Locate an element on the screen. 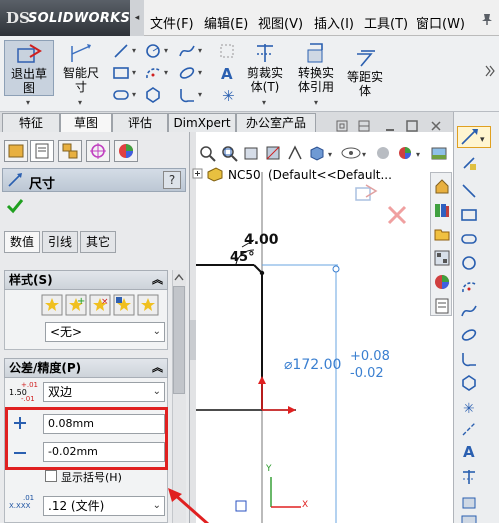 The image size is (499, 523). varc-icon is located at coordinates (469, 287).